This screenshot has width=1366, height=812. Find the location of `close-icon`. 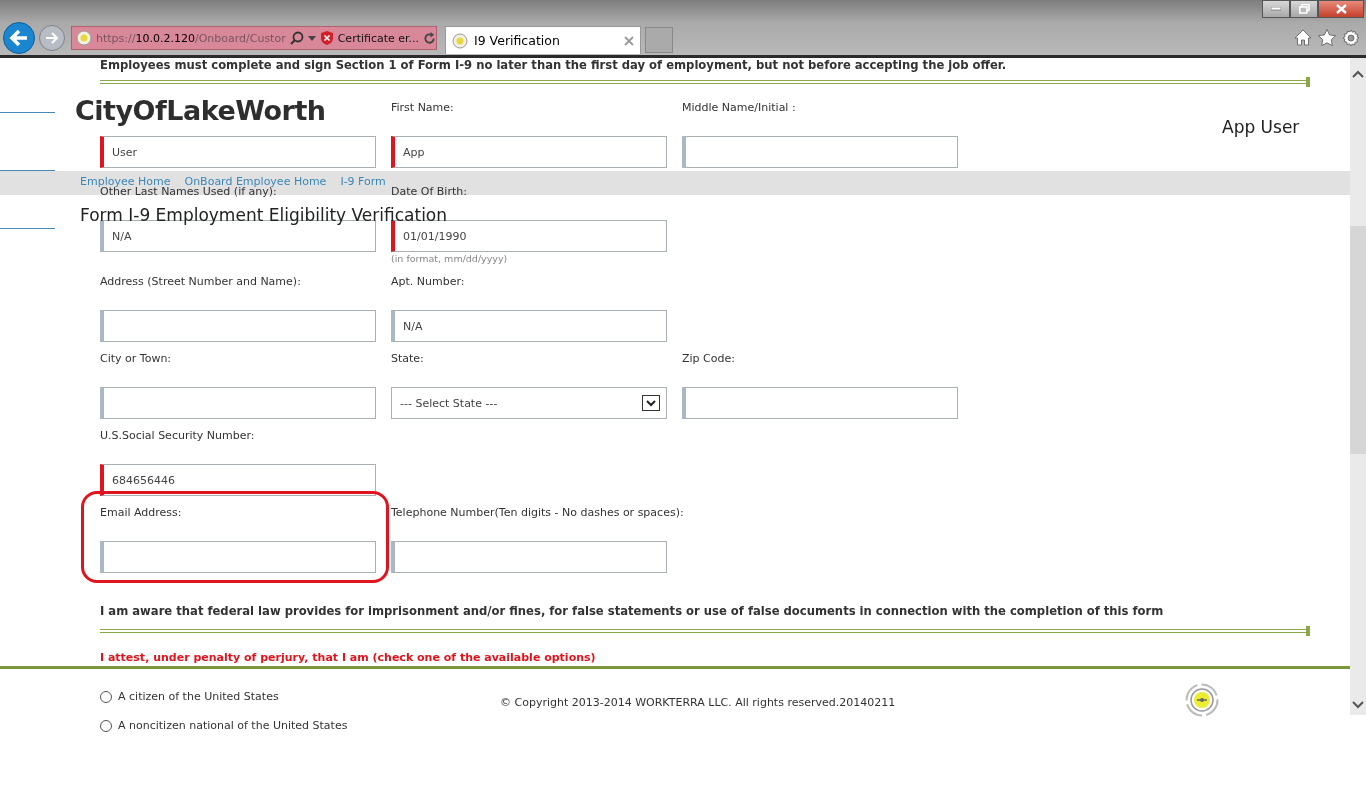

close-icon is located at coordinates (1341, 9).